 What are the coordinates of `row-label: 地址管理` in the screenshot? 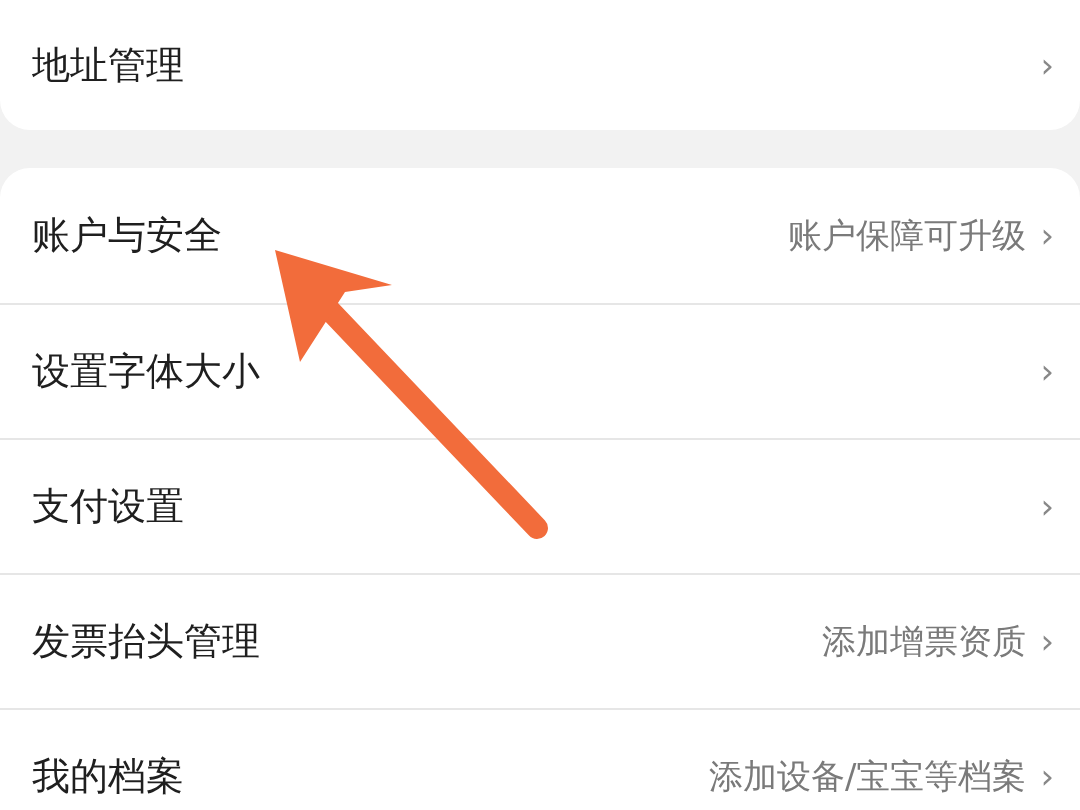 It's located at (108, 65).